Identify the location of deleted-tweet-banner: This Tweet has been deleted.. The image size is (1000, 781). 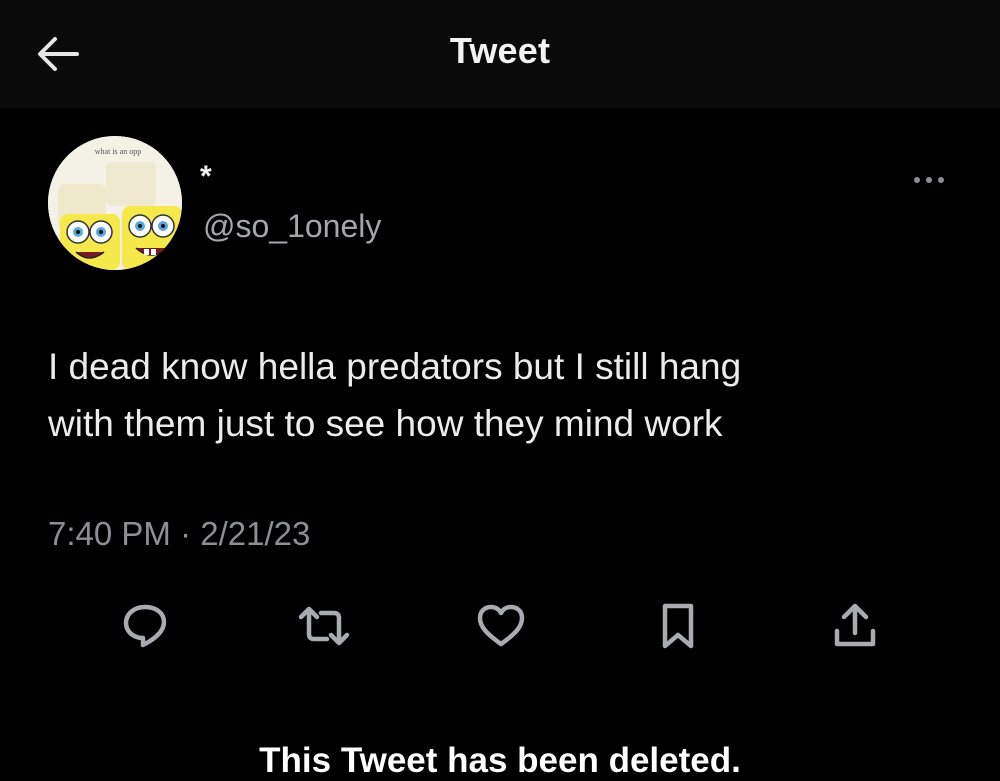
(500, 760).